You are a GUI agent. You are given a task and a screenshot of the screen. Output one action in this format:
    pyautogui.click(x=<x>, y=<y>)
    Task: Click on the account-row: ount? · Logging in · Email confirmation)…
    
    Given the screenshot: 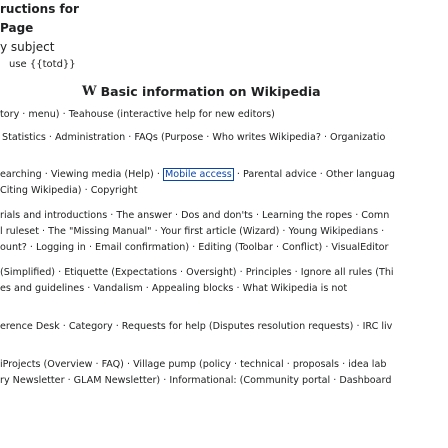 What is the action you would take?
    pyautogui.click(x=194, y=248)
    